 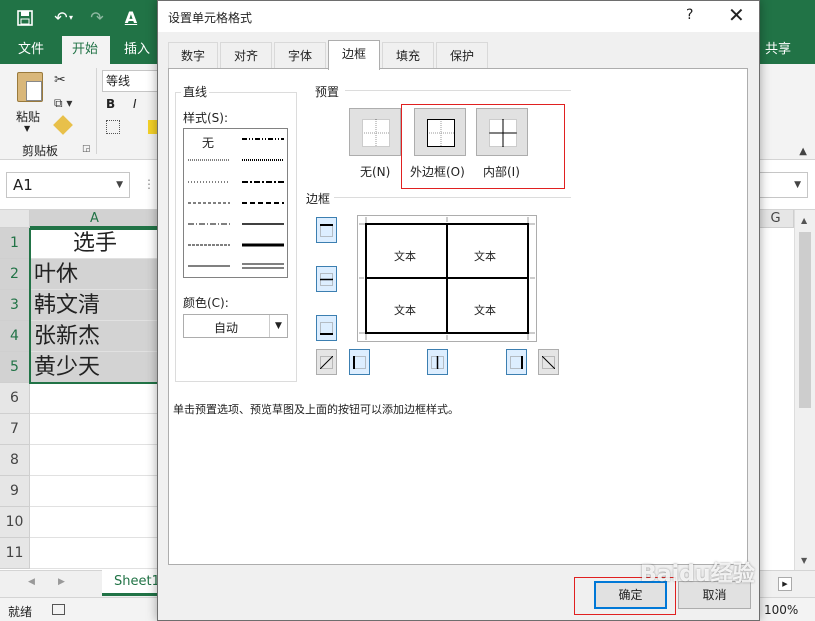 What do you see at coordinates (375, 132) in the screenshot?
I see `preset-none-button` at bounding box center [375, 132].